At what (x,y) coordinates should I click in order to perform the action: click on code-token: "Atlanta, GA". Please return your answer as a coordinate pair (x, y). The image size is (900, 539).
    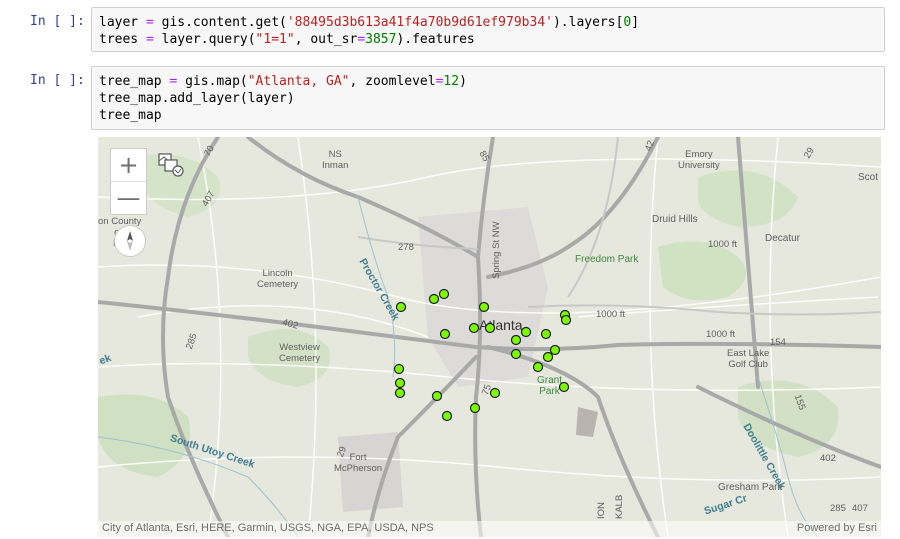
    Looking at the image, I should click on (298, 81).